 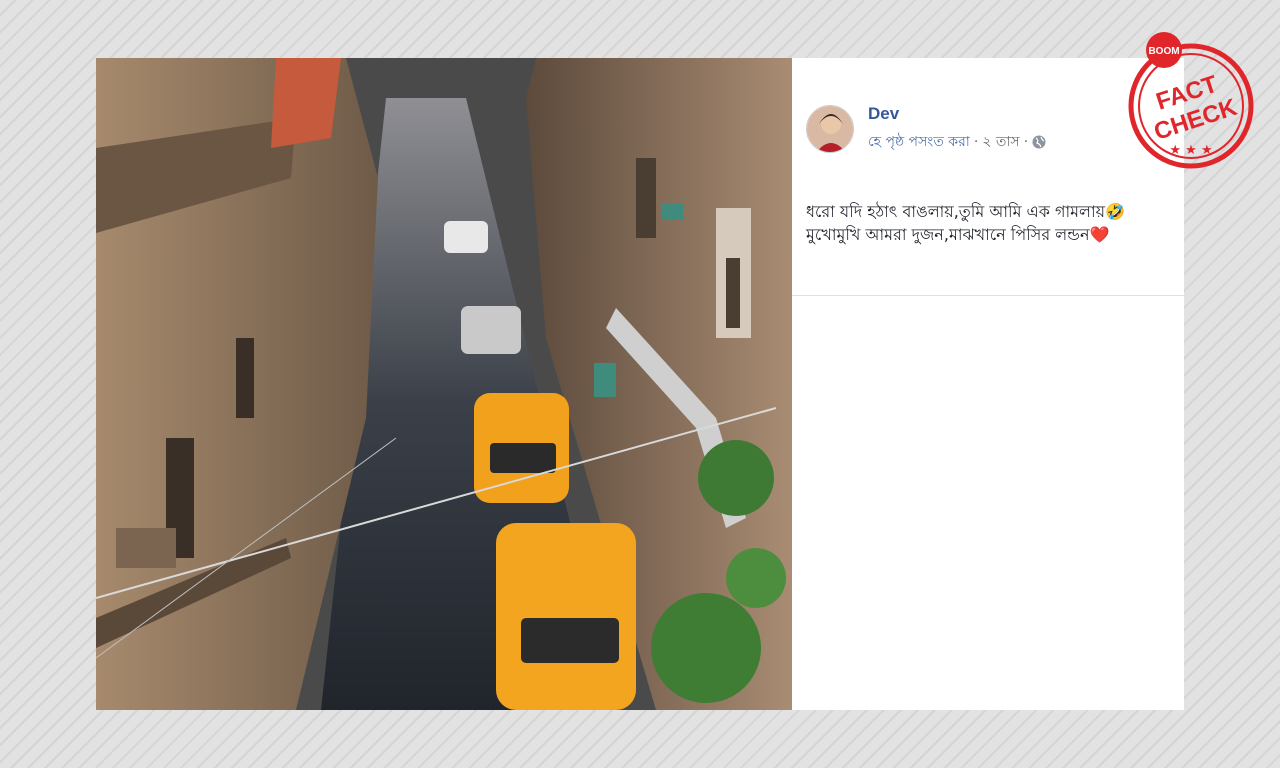 What do you see at coordinates (830, 129) in the screenshot?
I see `avatar` at bounding box center [830, 129].